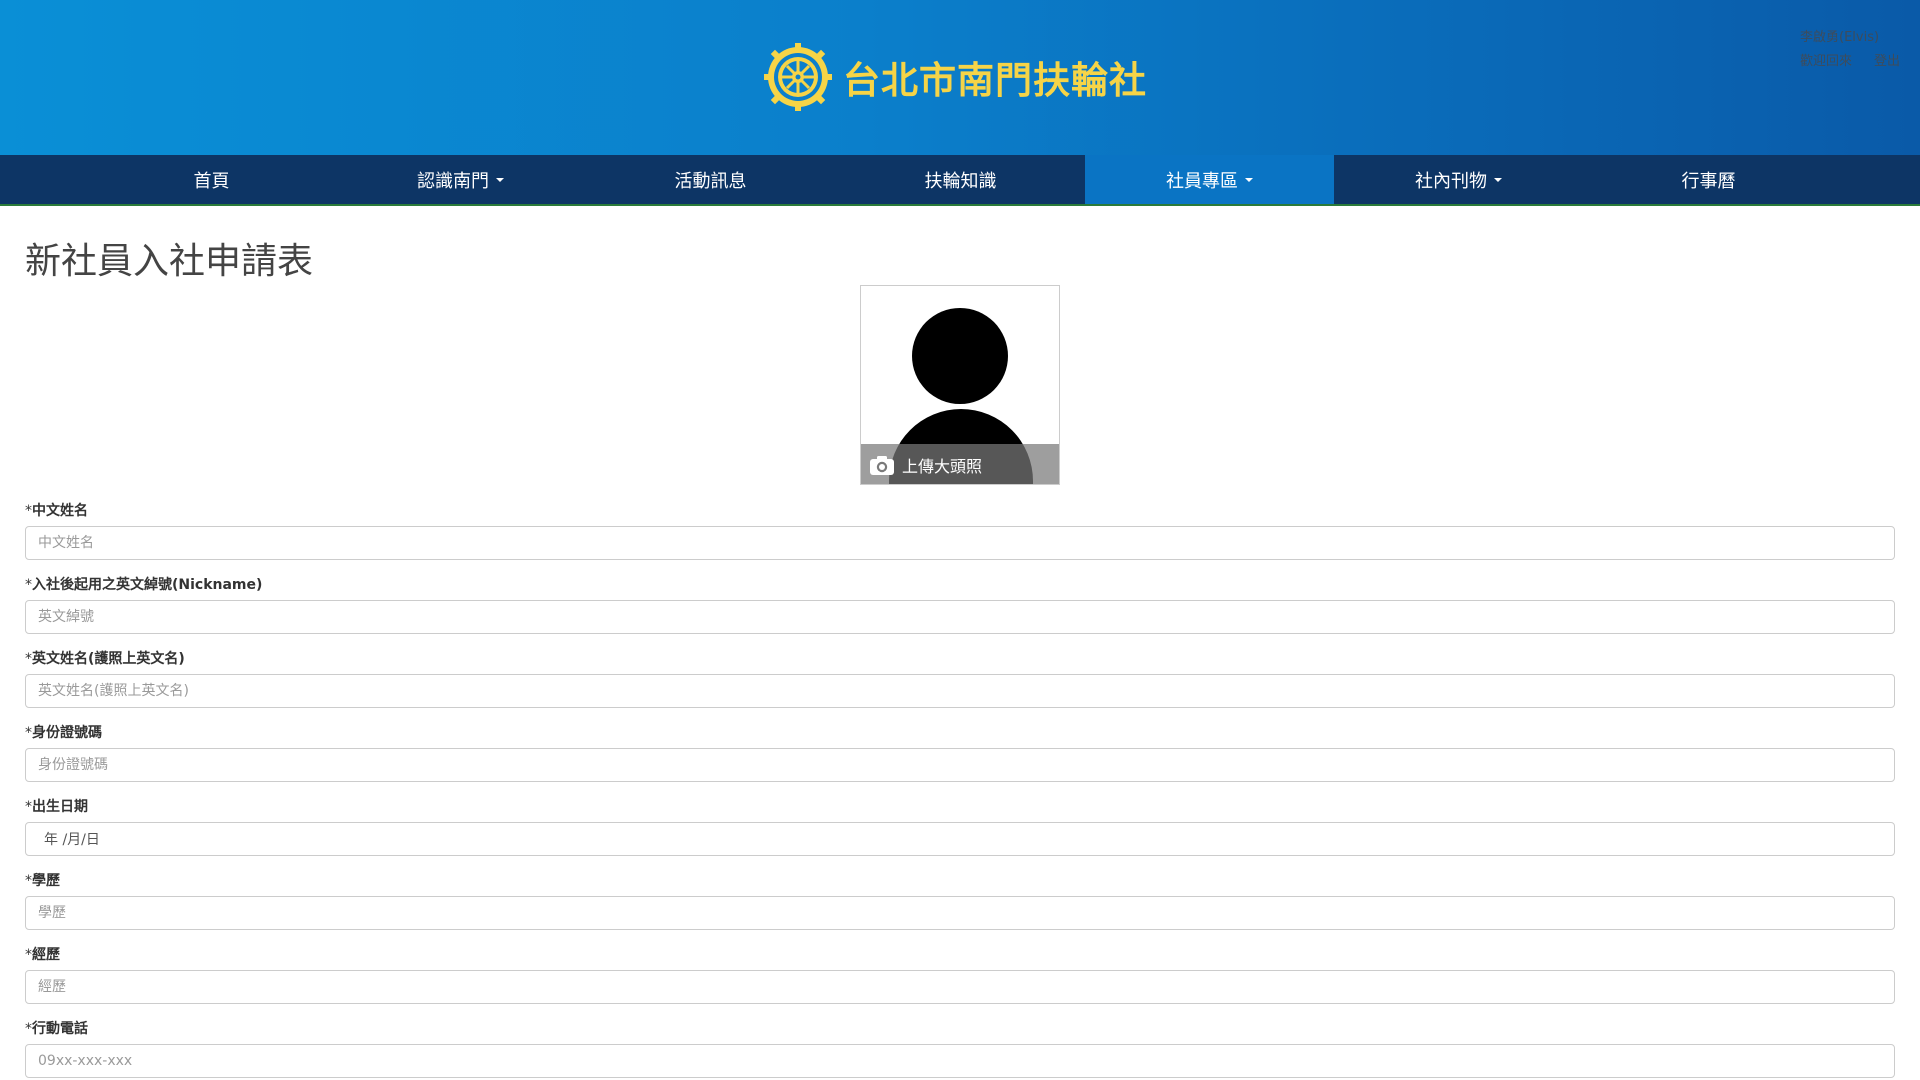 Image resolution: width=1920 pixels, height=1080 pixels. Describe the element at coordinates (60, 511) in the screenshot. I see `field-label-text: 中文姓名` at that location.